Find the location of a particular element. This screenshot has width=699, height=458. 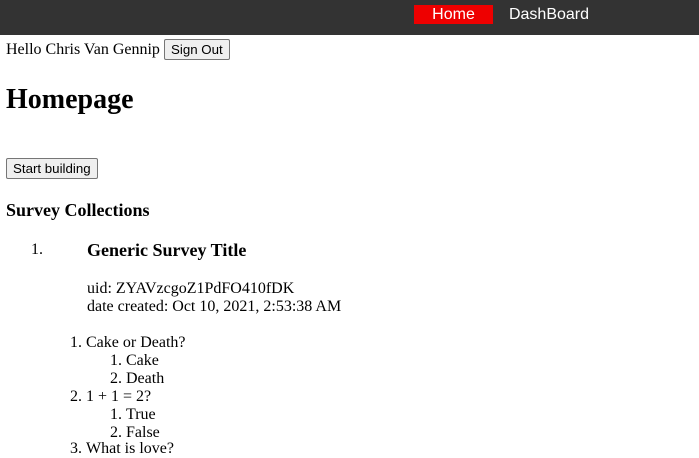

nav-dashboard-link: DashBoard is located at coordinates (549, 14).